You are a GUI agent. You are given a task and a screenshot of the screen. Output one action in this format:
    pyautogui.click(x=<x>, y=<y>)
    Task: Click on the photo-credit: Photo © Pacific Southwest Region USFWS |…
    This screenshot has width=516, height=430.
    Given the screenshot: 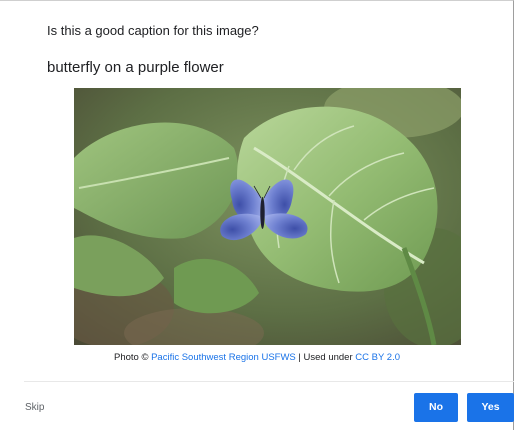 What is the action you would take?
    pyautogui.click(x=257, y=357)
    